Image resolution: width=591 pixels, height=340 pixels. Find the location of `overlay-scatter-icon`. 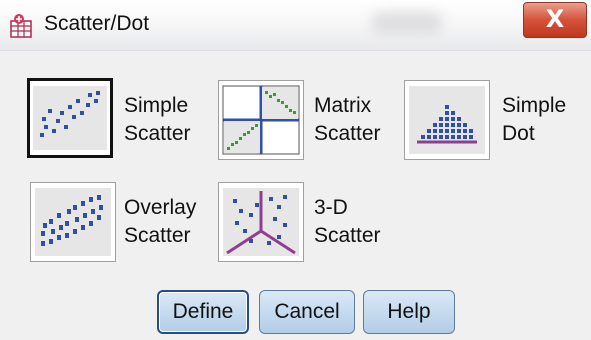

overlay-scatter-icon is located at coordinates (73, 222).